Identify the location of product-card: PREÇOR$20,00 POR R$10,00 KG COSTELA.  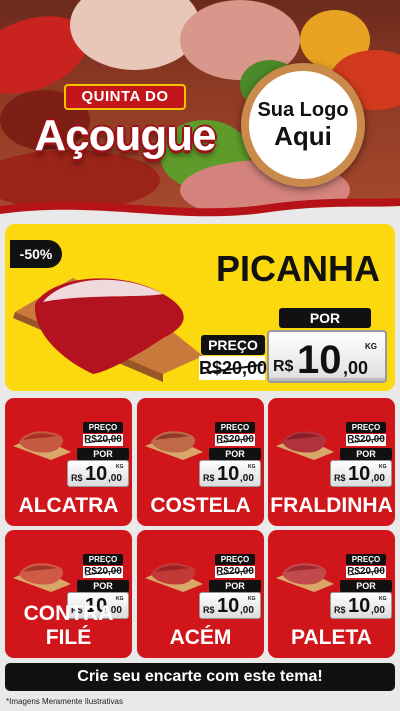
(200, 462).